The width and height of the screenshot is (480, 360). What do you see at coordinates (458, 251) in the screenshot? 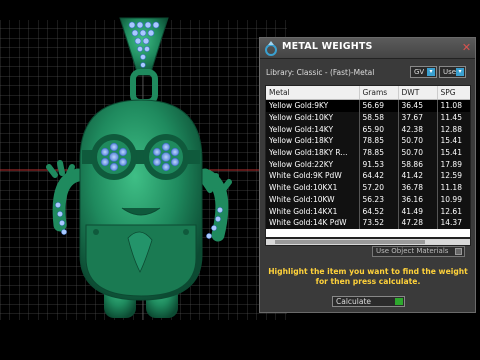
I see `checkbox-icon` at bounding box center [458, 251].